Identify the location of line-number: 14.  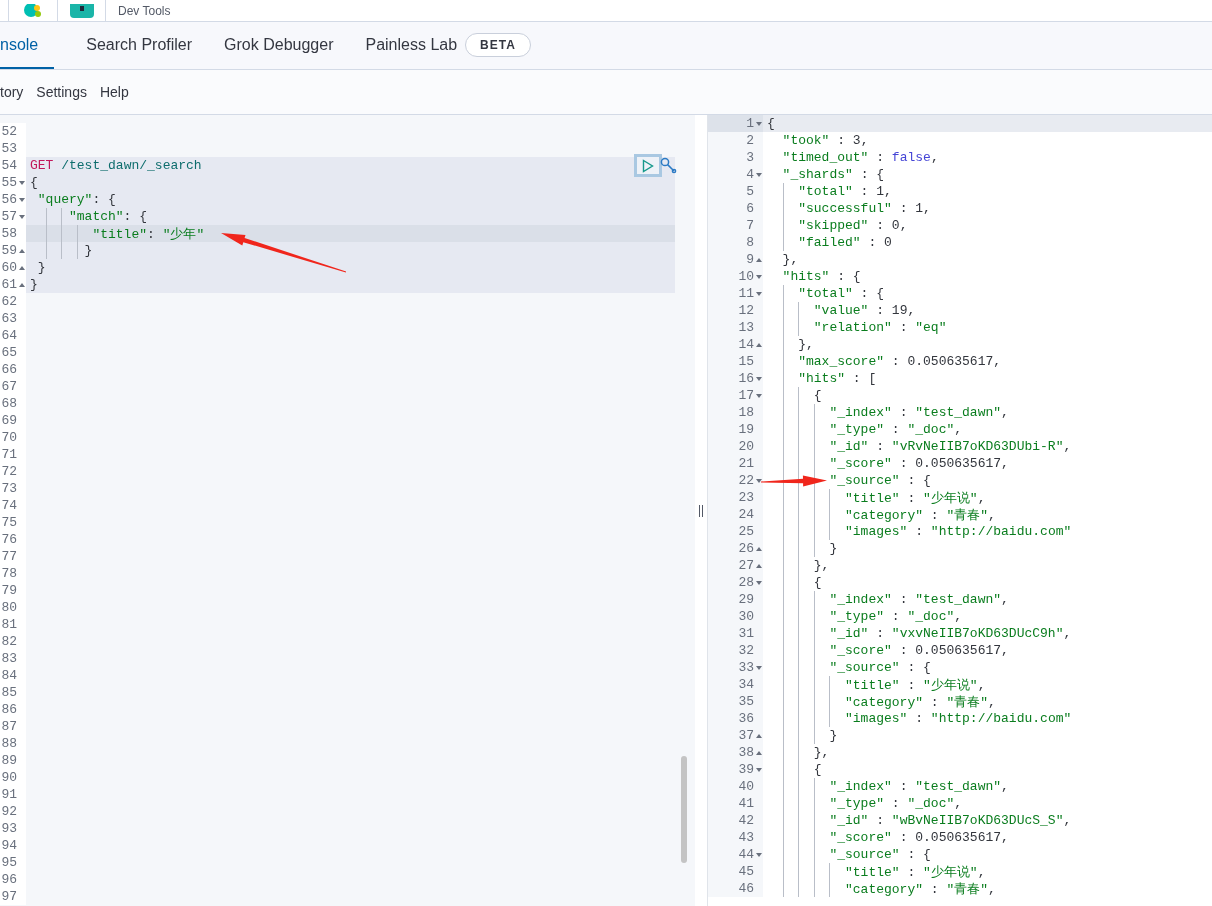
(746, 344).